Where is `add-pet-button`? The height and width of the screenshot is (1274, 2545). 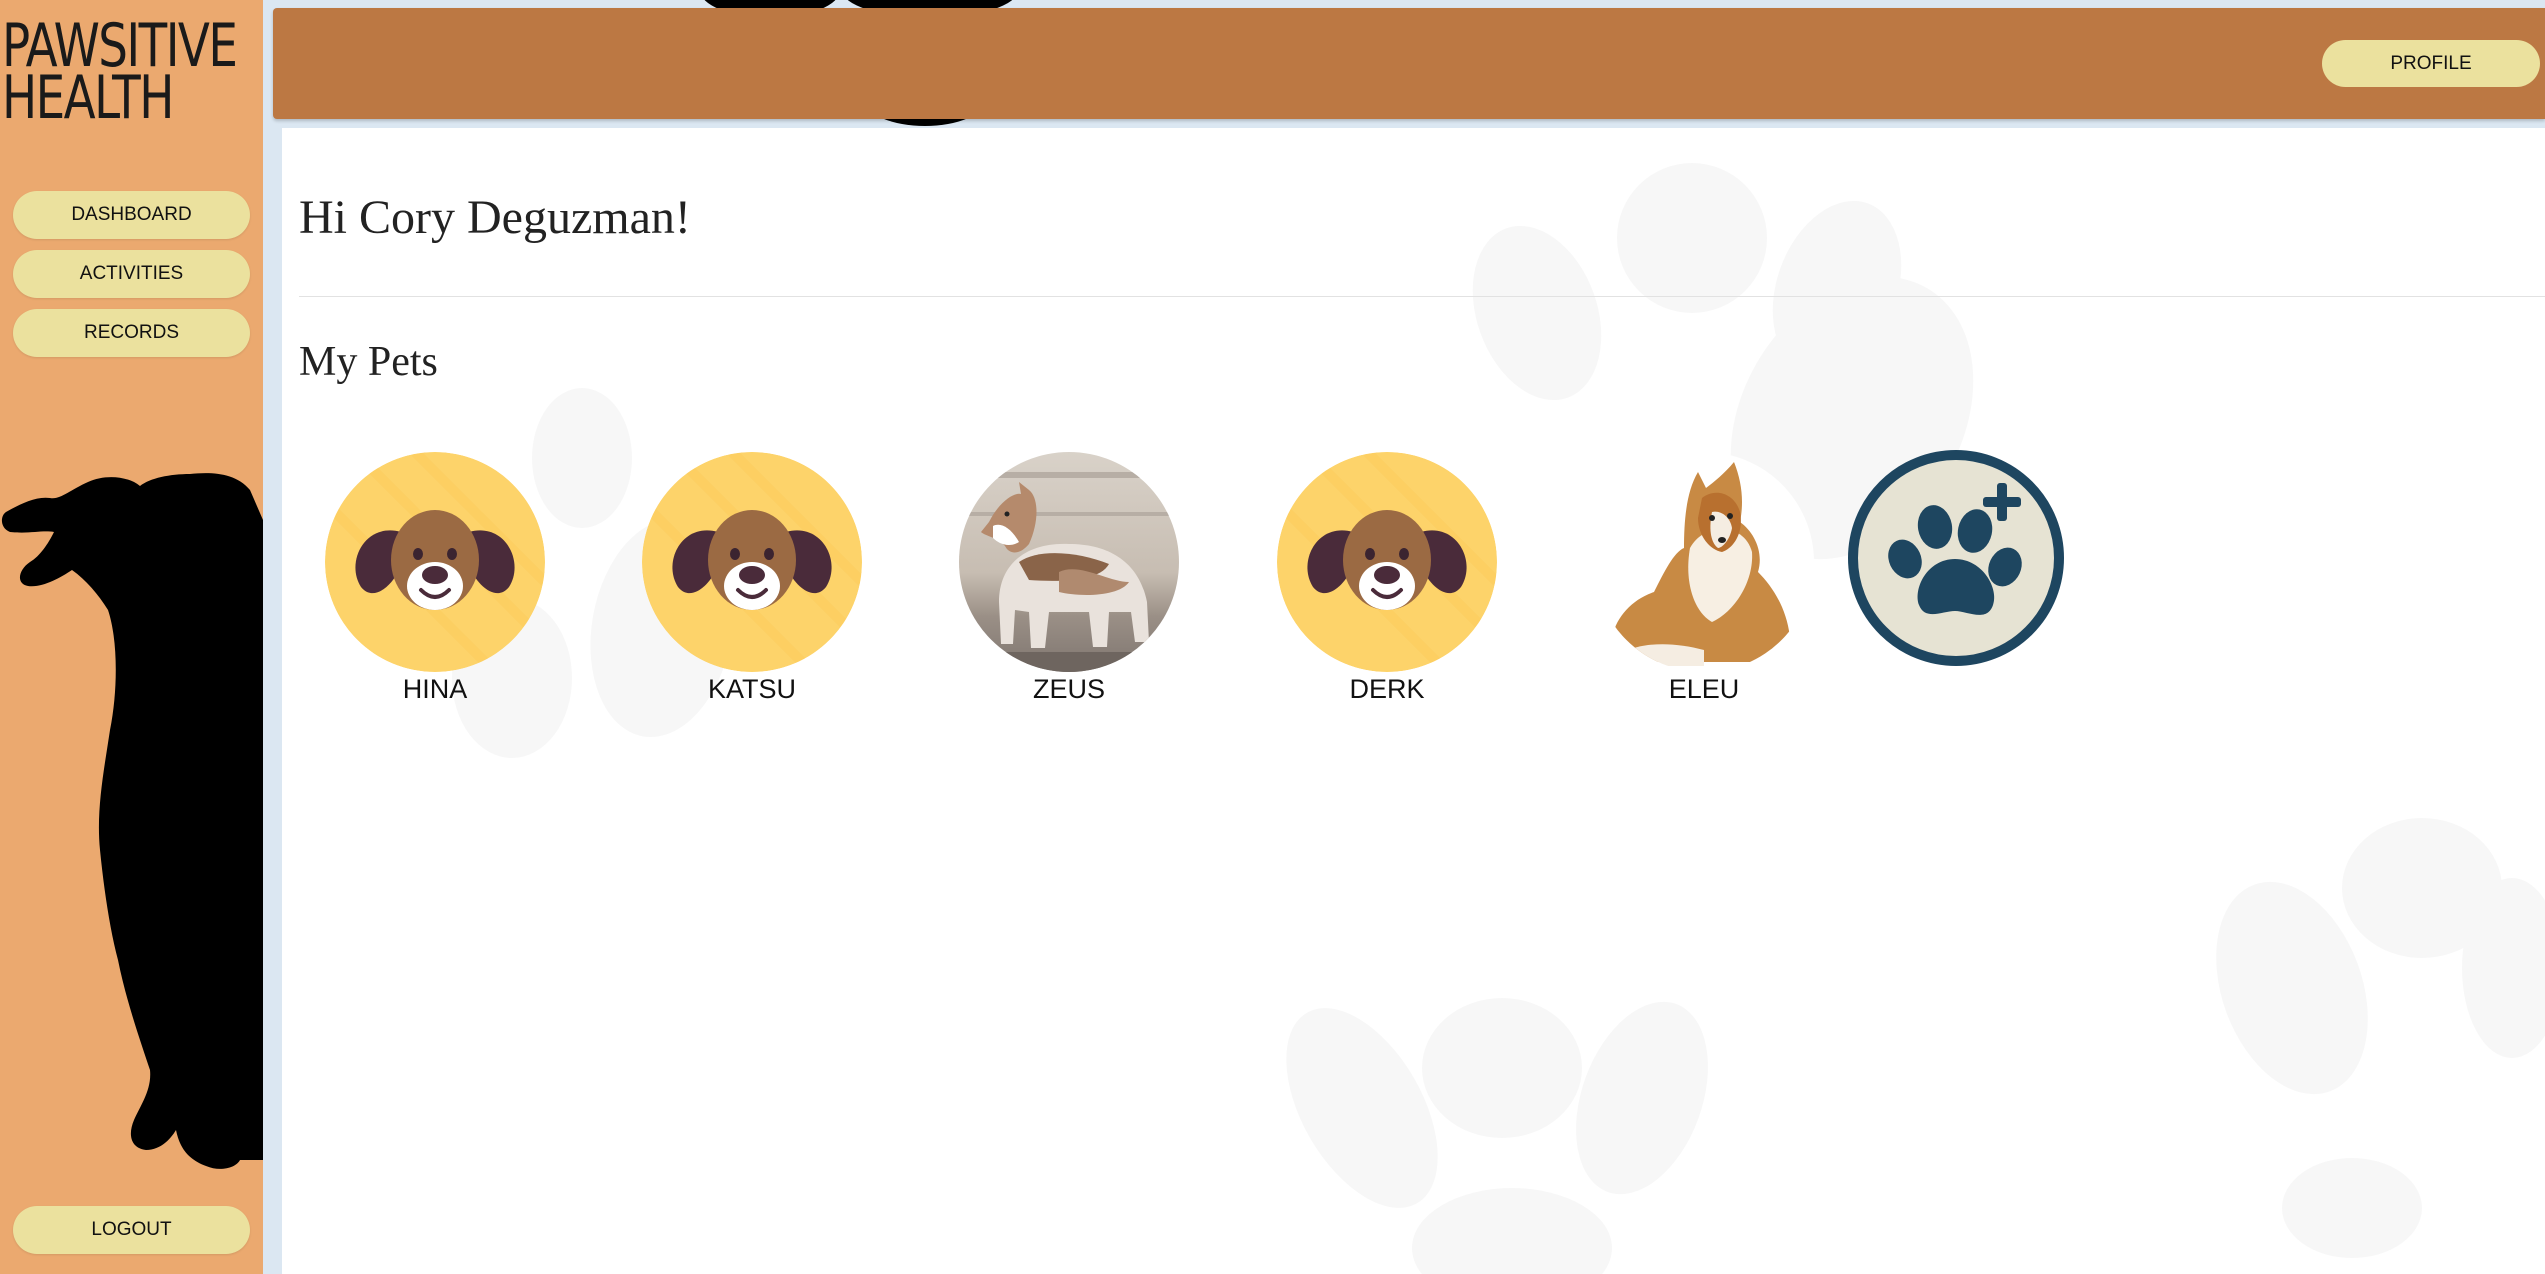 add-pet-button is located at coordinates (1956, 558).